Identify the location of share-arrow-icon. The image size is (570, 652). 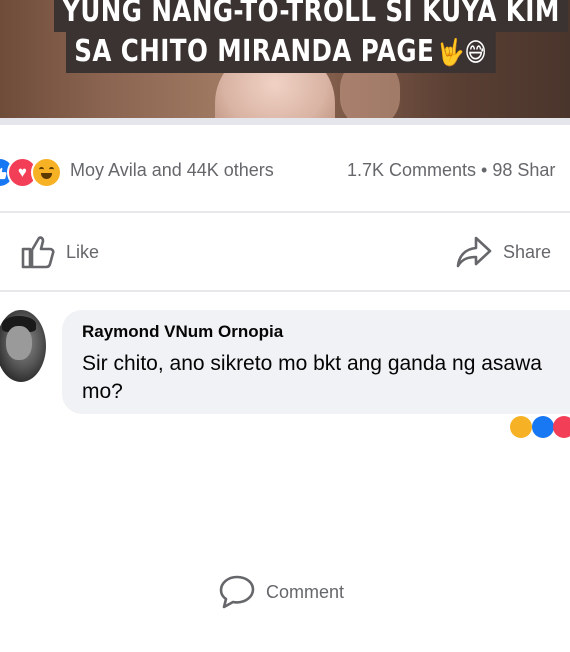
(474, 252).